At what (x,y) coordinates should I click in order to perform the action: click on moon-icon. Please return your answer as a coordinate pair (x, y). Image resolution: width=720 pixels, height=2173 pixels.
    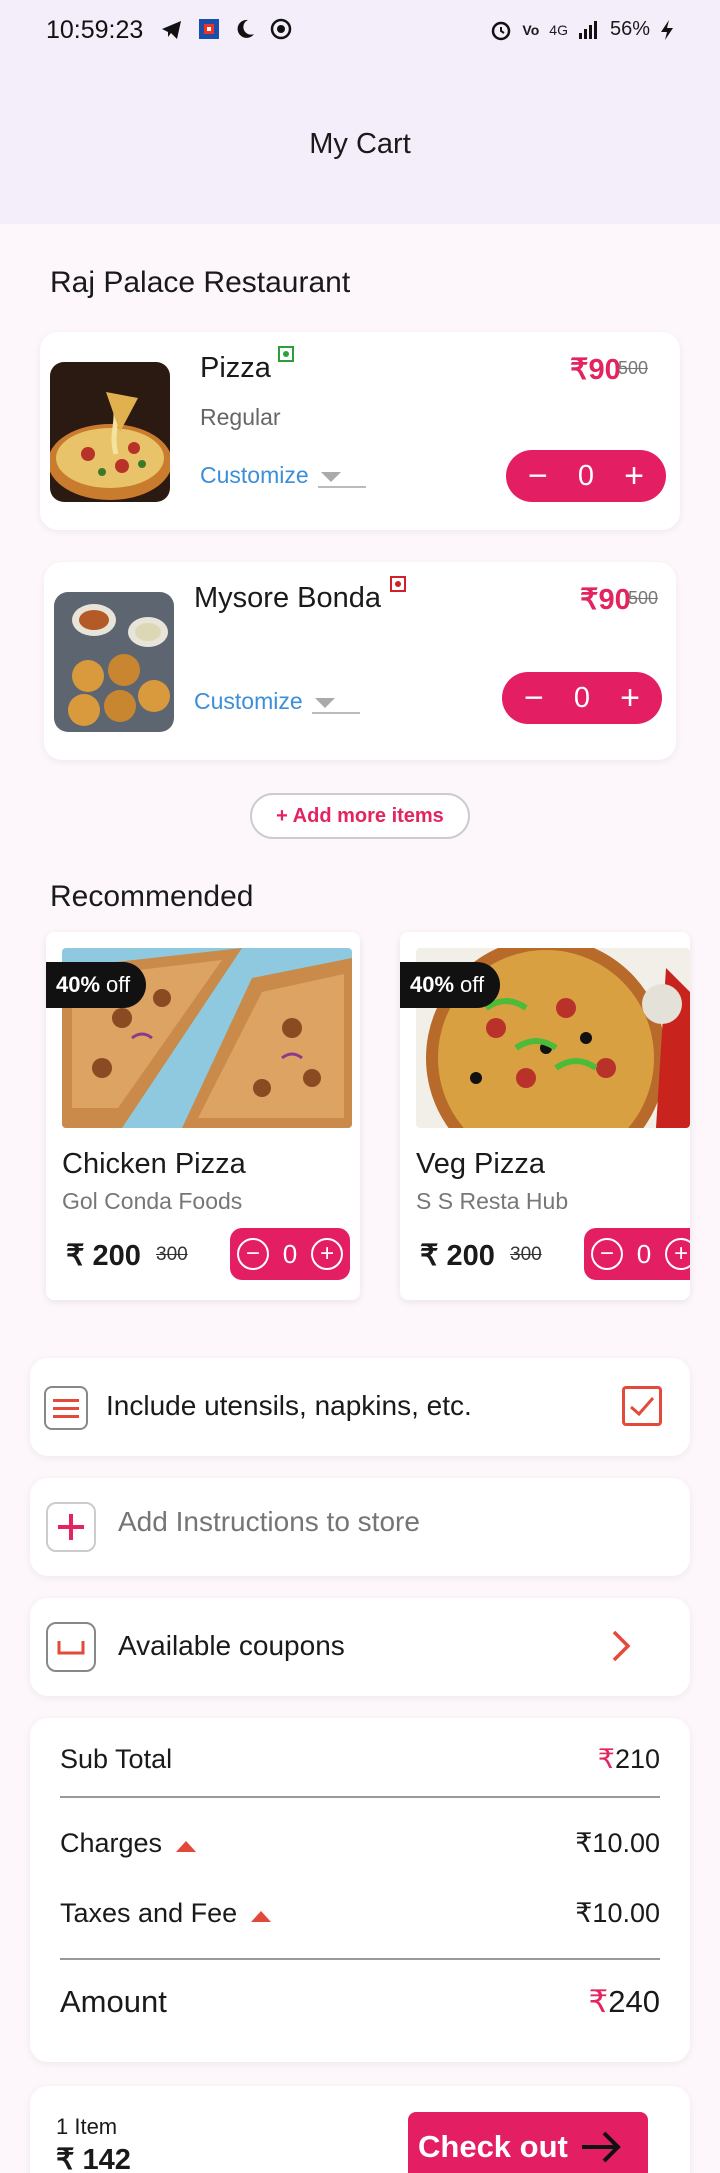
    Looking at the image, I should click on (245, 28).